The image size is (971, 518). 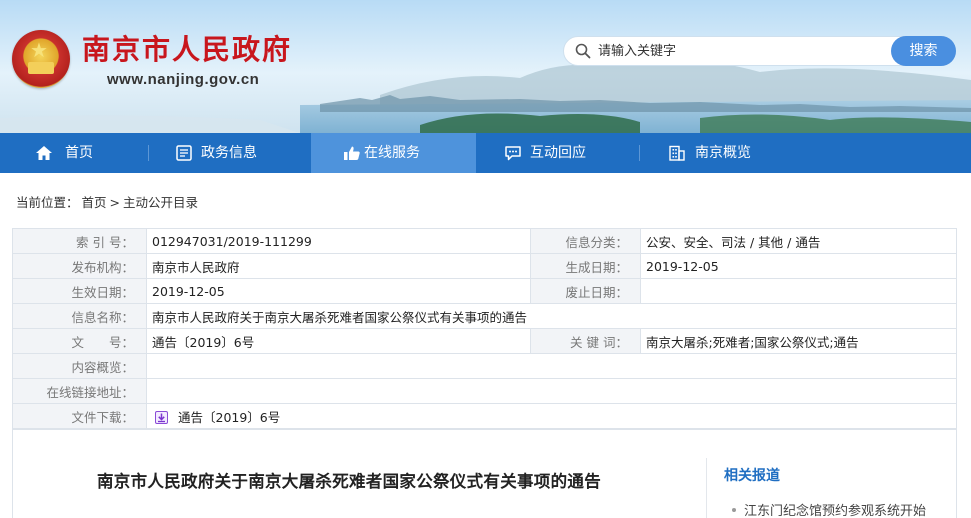 I want to click on table-row: 发布机构： 南京市人民政府 生成日期： 2019-12-05, so click(x=484, y=266).